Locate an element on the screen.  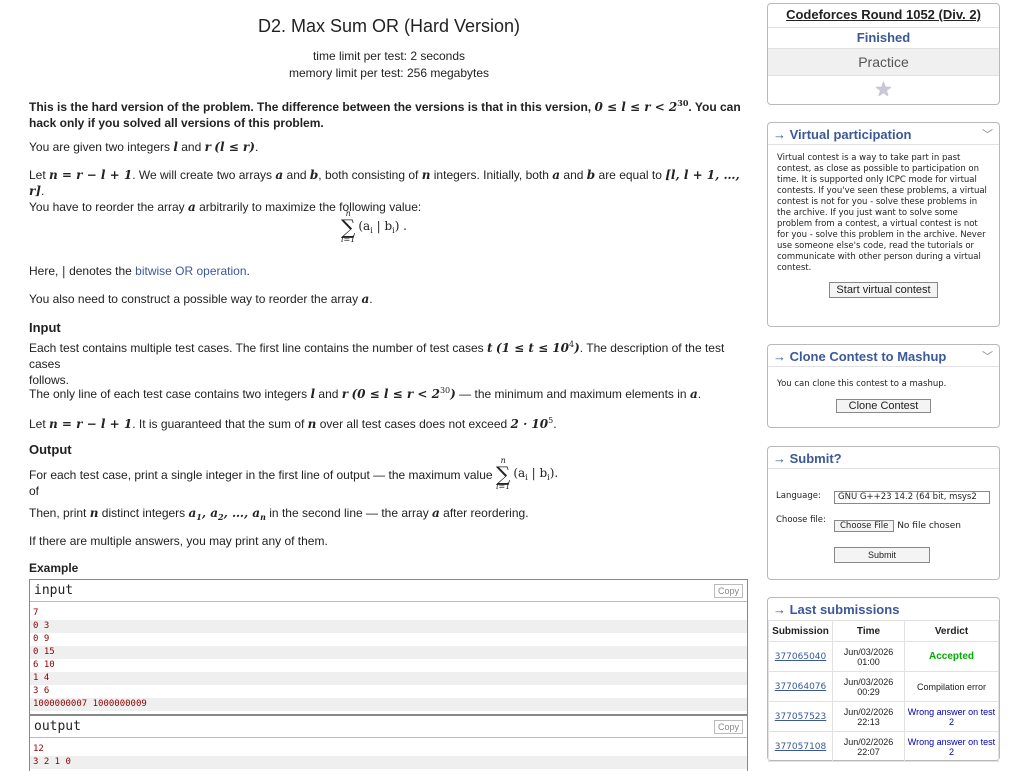
input-label: input is located at coordinates (54, 590).